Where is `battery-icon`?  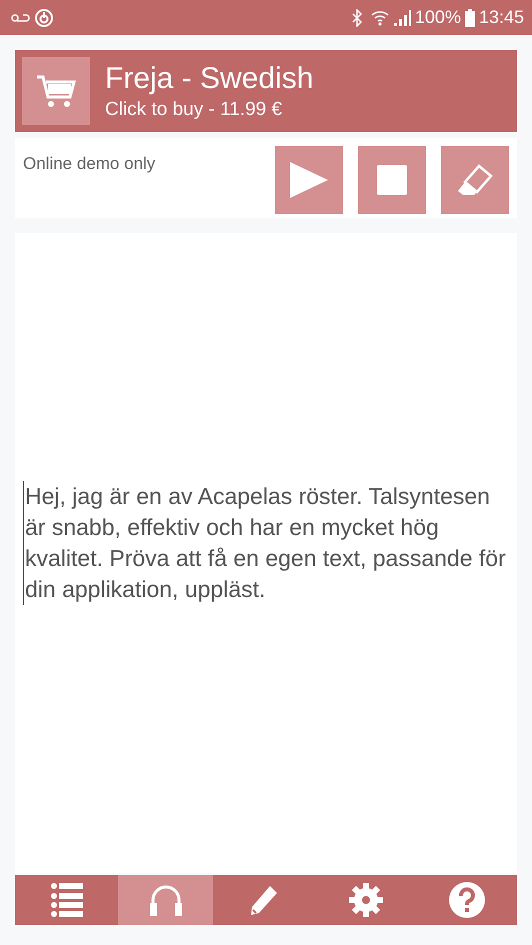
battery-icon is located at coordinates (469, 17).